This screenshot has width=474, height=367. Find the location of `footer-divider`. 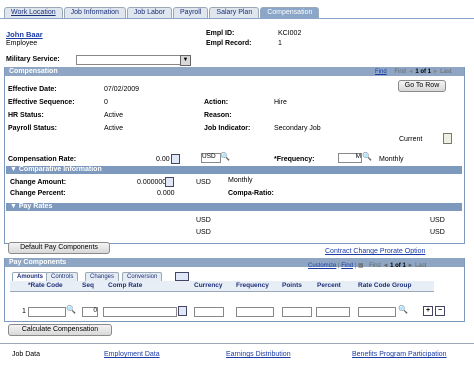

footer-divider is located at coordinates (237, 343).